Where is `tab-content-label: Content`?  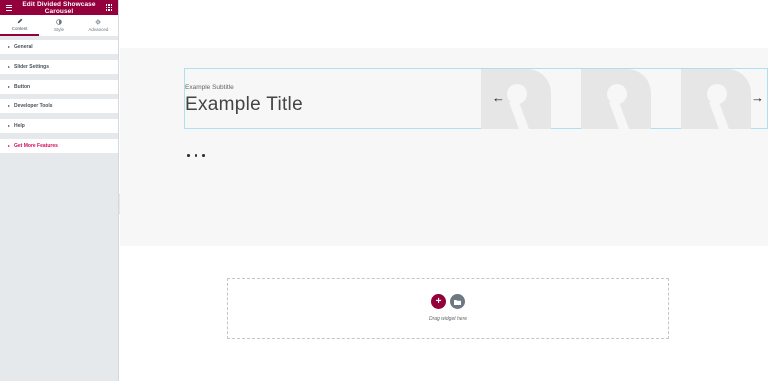
tab-content-label: Content is located at coordinates (19, 28).